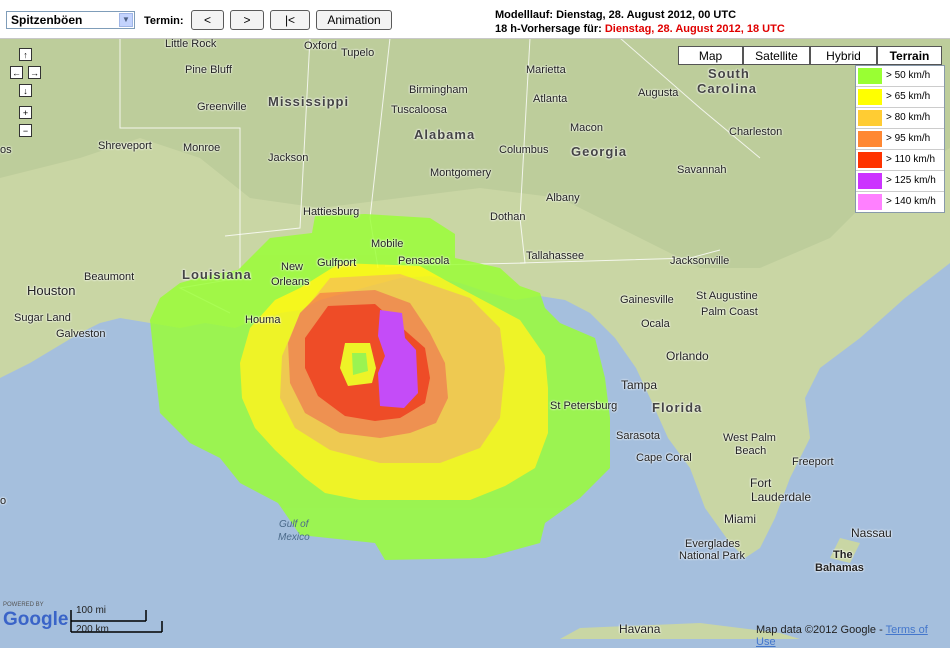  Describe the element at coordinates (461, 173) in the screenshot. I see `place-label: Montgomery` at that location.